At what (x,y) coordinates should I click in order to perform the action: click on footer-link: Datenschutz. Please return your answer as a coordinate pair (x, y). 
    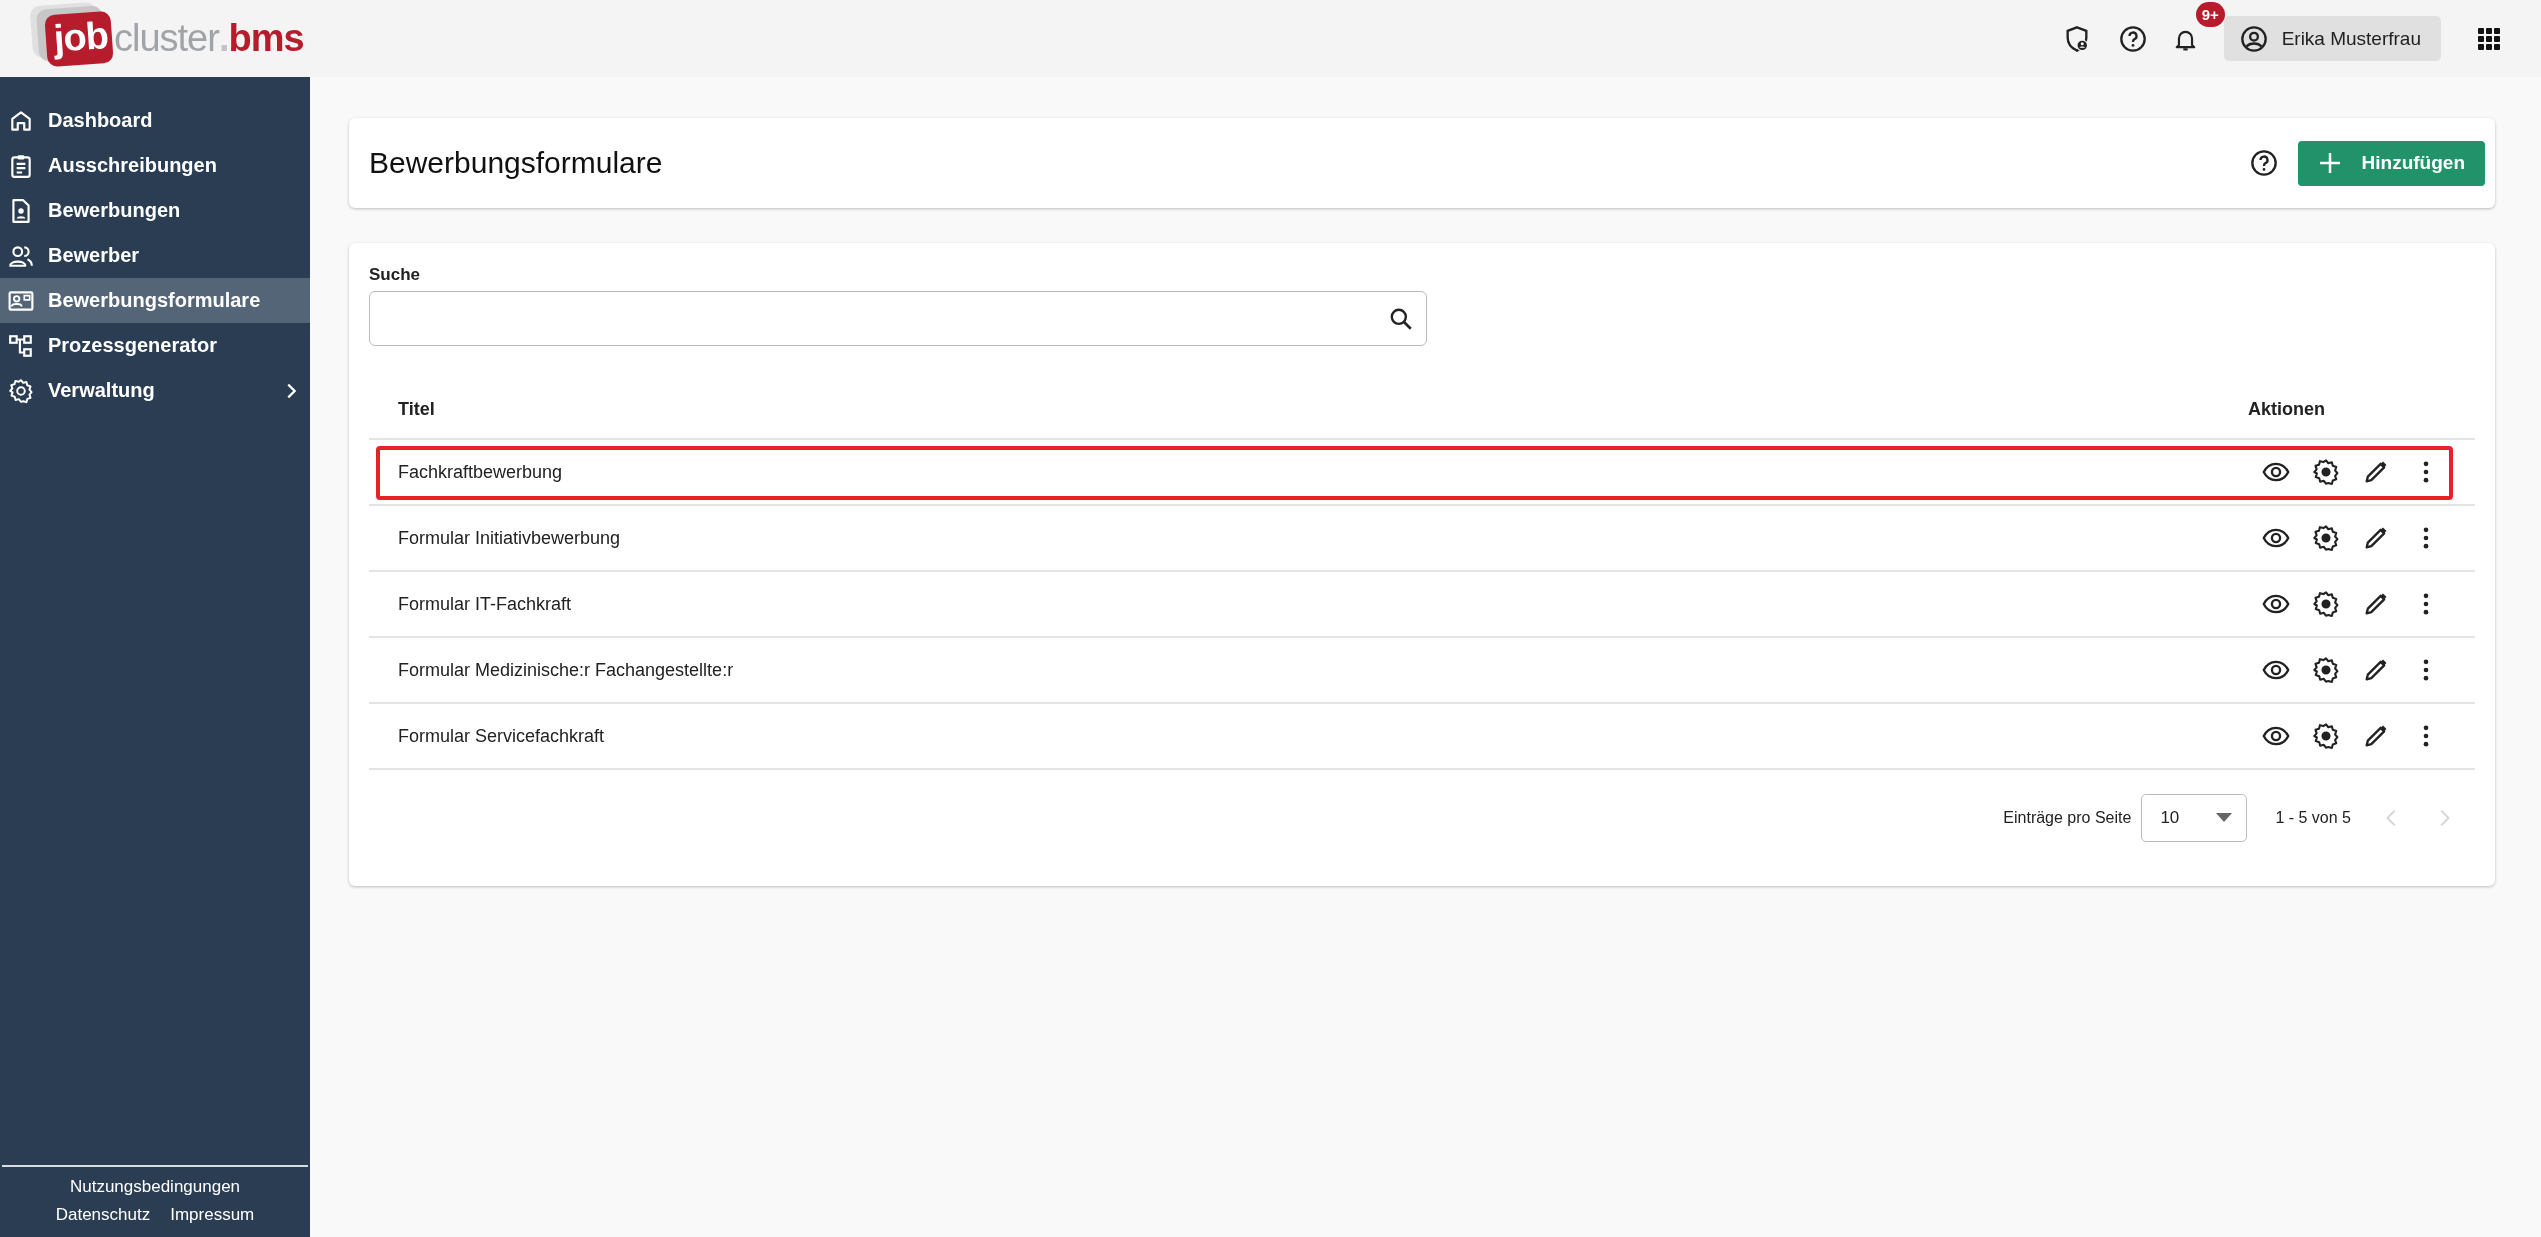
    Looking at the image, I should click on (103, 1215).